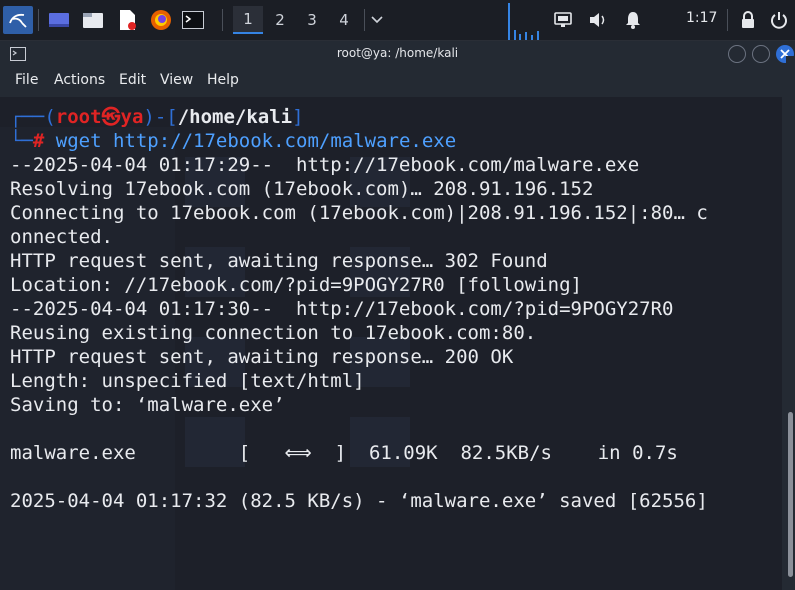 The height and width of the screenshot is (590, 795). I want to click on top-panel: 1 2 3 4 1:17, so click(397, 20).